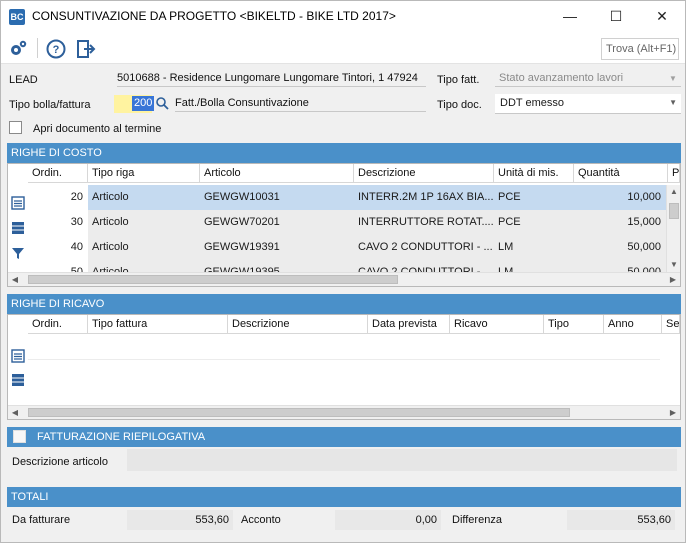 The image size is (686, 543). What do you see at coordinates (344, 153) in the screenshot?
I see `righe-costo-header: RIGHE DI COSTO` at bounding box center [344, 153].